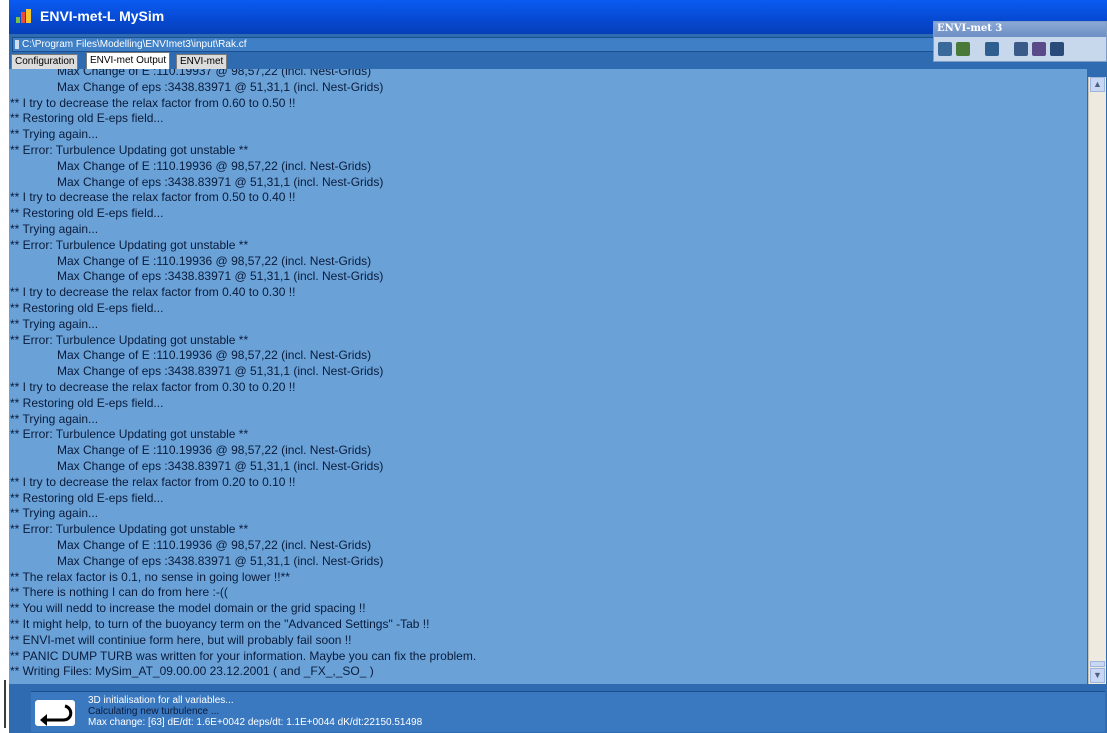 This screenshot has width=1107, height=733. What do you see at coordinates (55, 713) in the screenshot?
I see `return-arrow-icon` at bounding box center [55, 713].